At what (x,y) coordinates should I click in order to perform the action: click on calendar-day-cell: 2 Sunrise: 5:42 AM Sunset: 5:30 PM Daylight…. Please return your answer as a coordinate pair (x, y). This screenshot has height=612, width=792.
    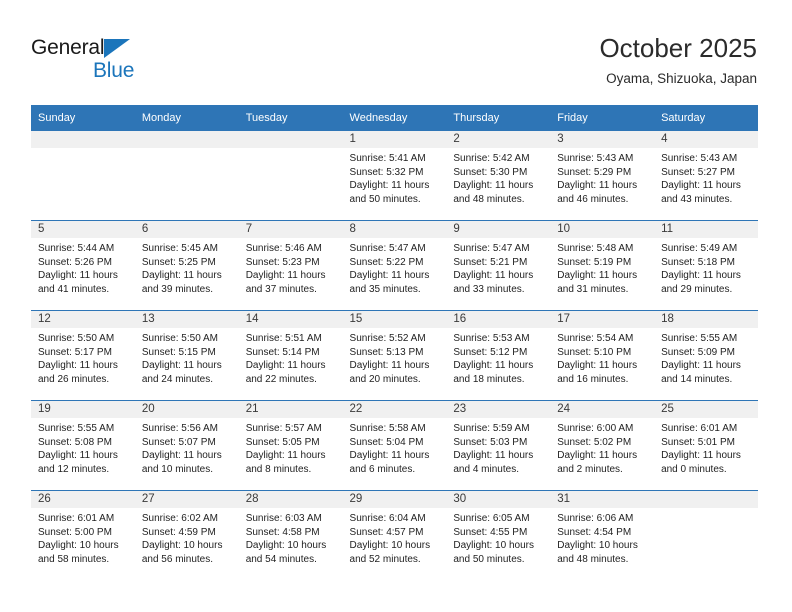
    Looking at the image, I should click on (498, 175).